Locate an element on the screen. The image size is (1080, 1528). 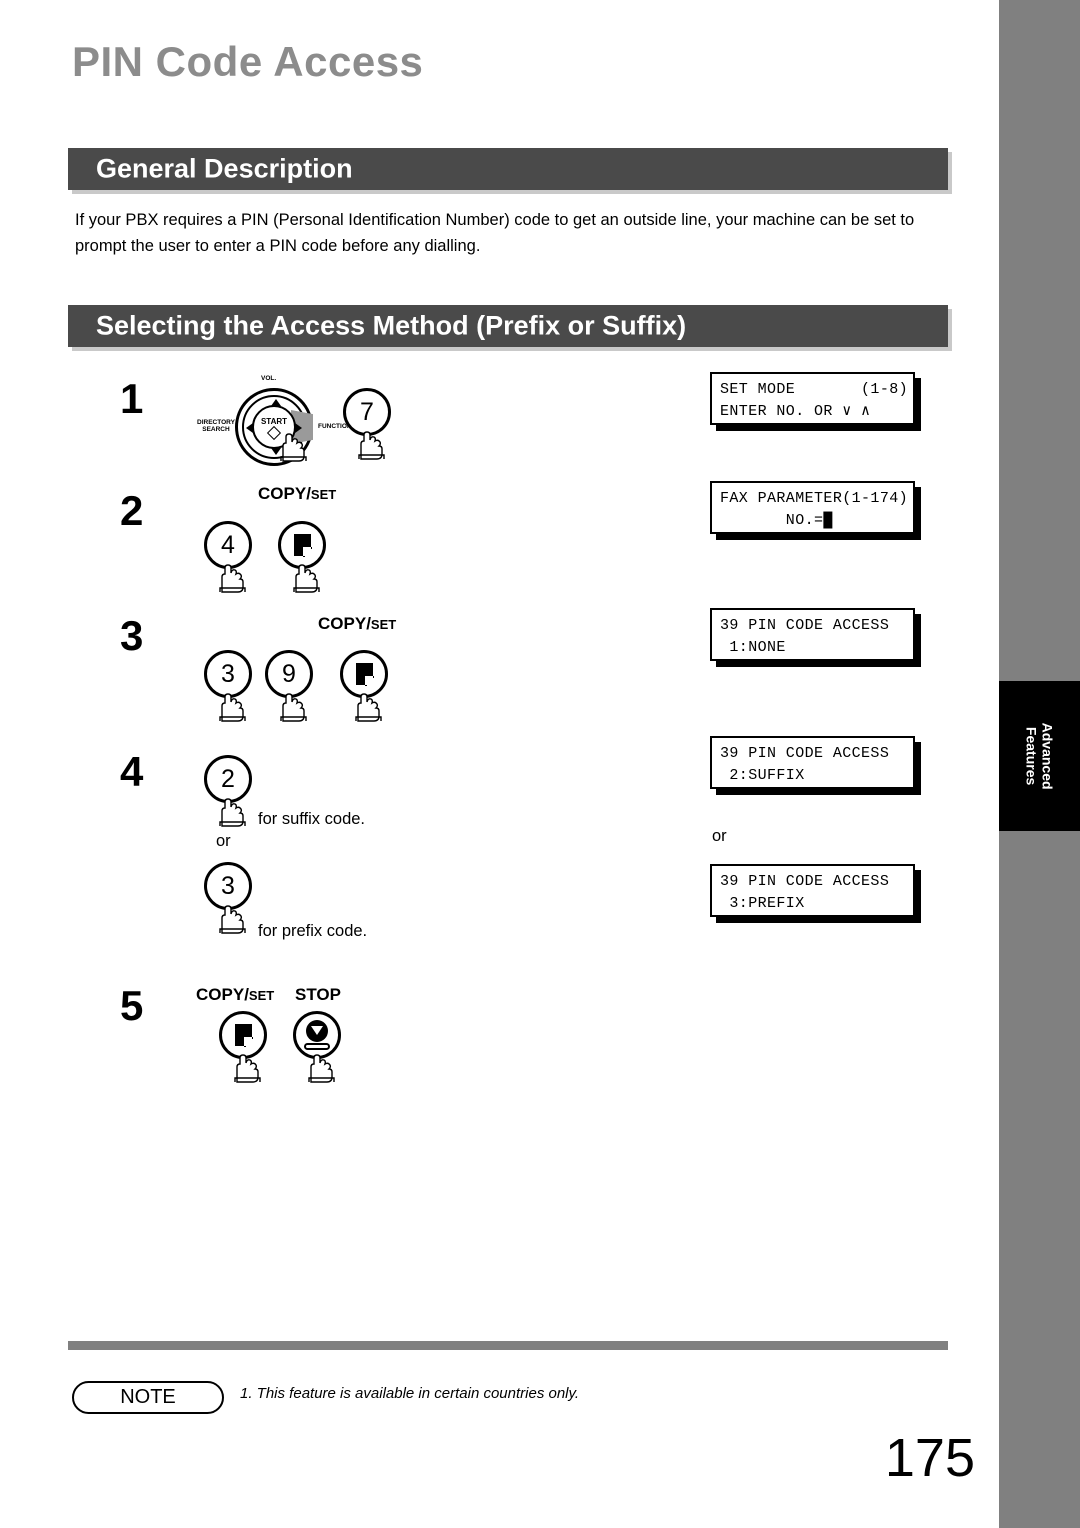
side-tab-advanced-features: Advanced Features is located at coordinates (1039, 756).